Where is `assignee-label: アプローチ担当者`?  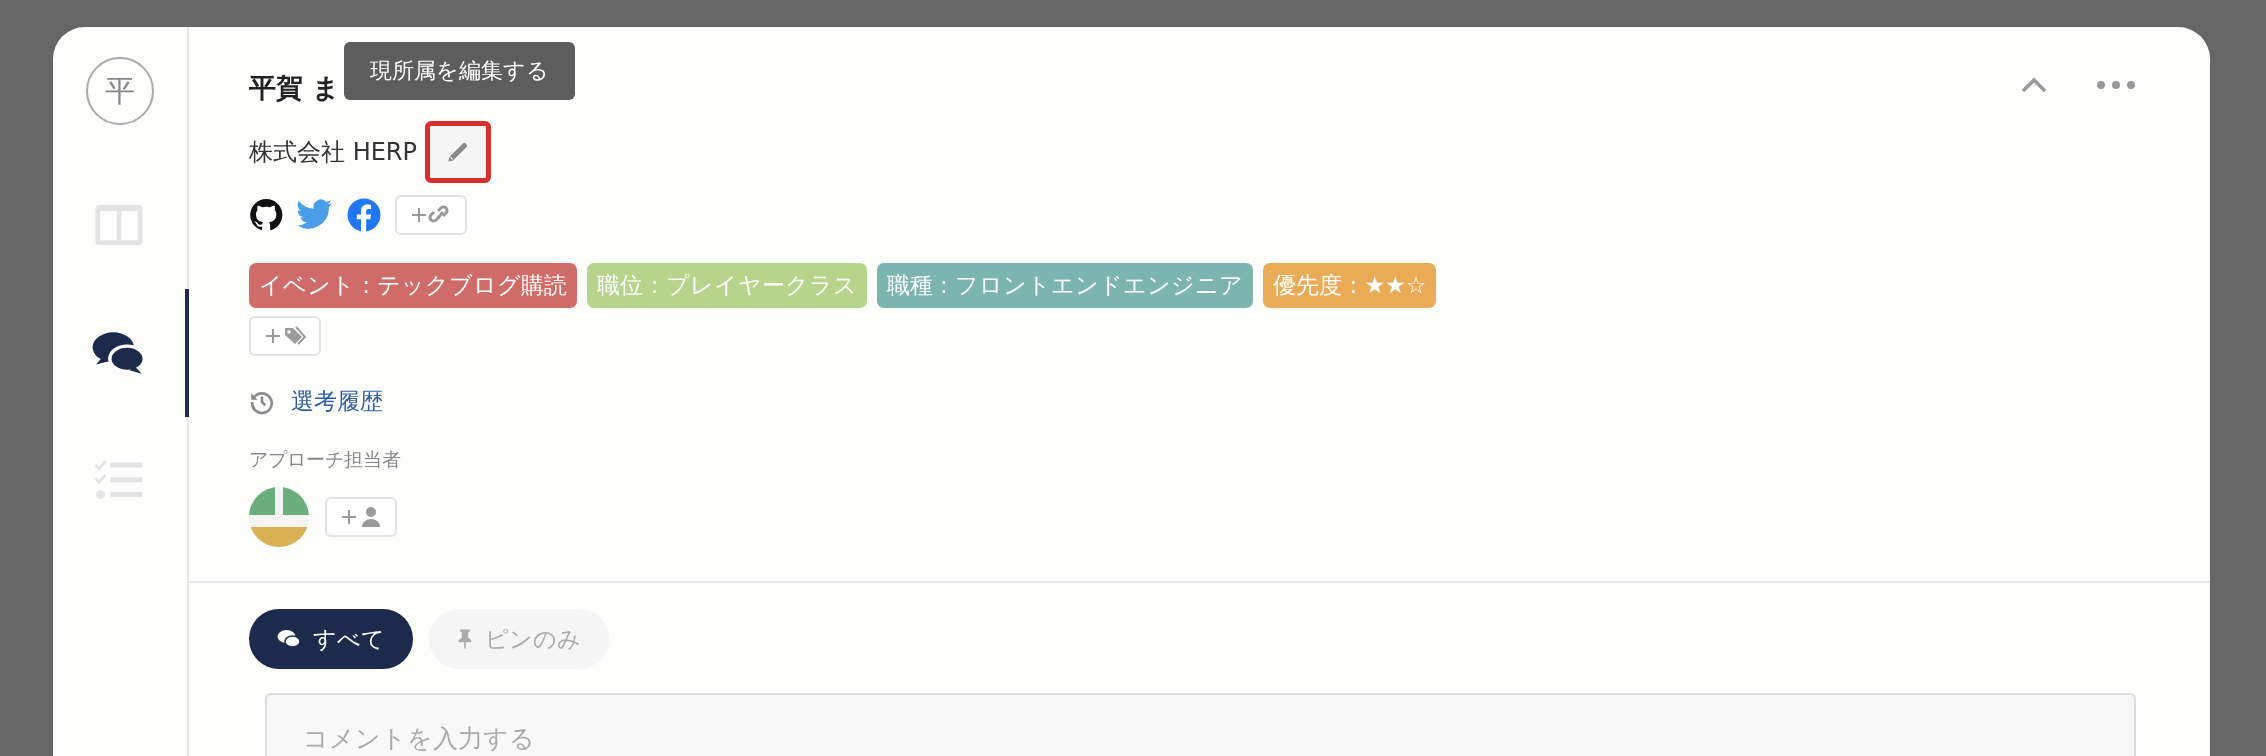 assignee-label: アプローチ担当者 is located at coordinates (325, 459).